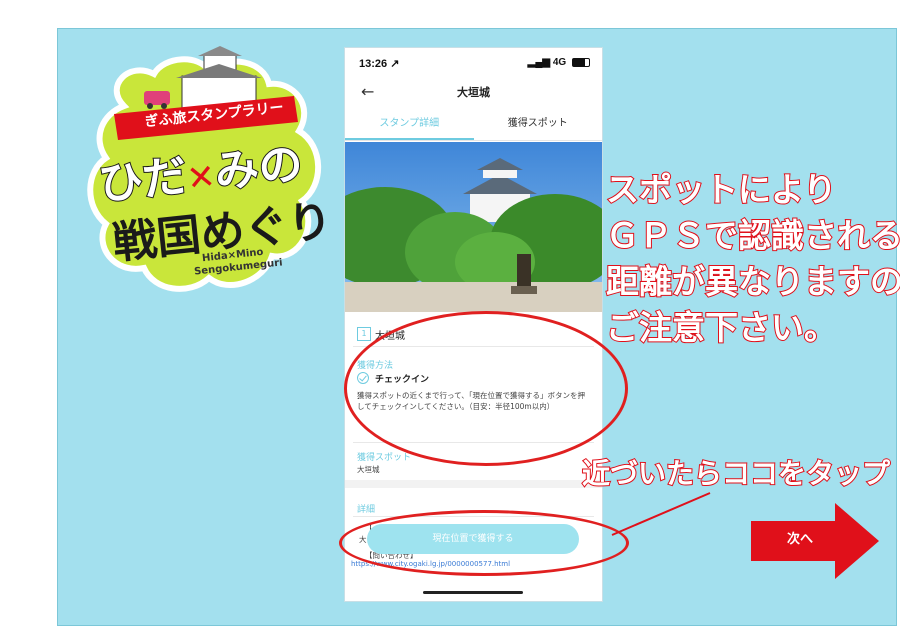  Describe the element at coordinates (366, 510) in the screenshot. I see `details-heading: 詳細` at that location.